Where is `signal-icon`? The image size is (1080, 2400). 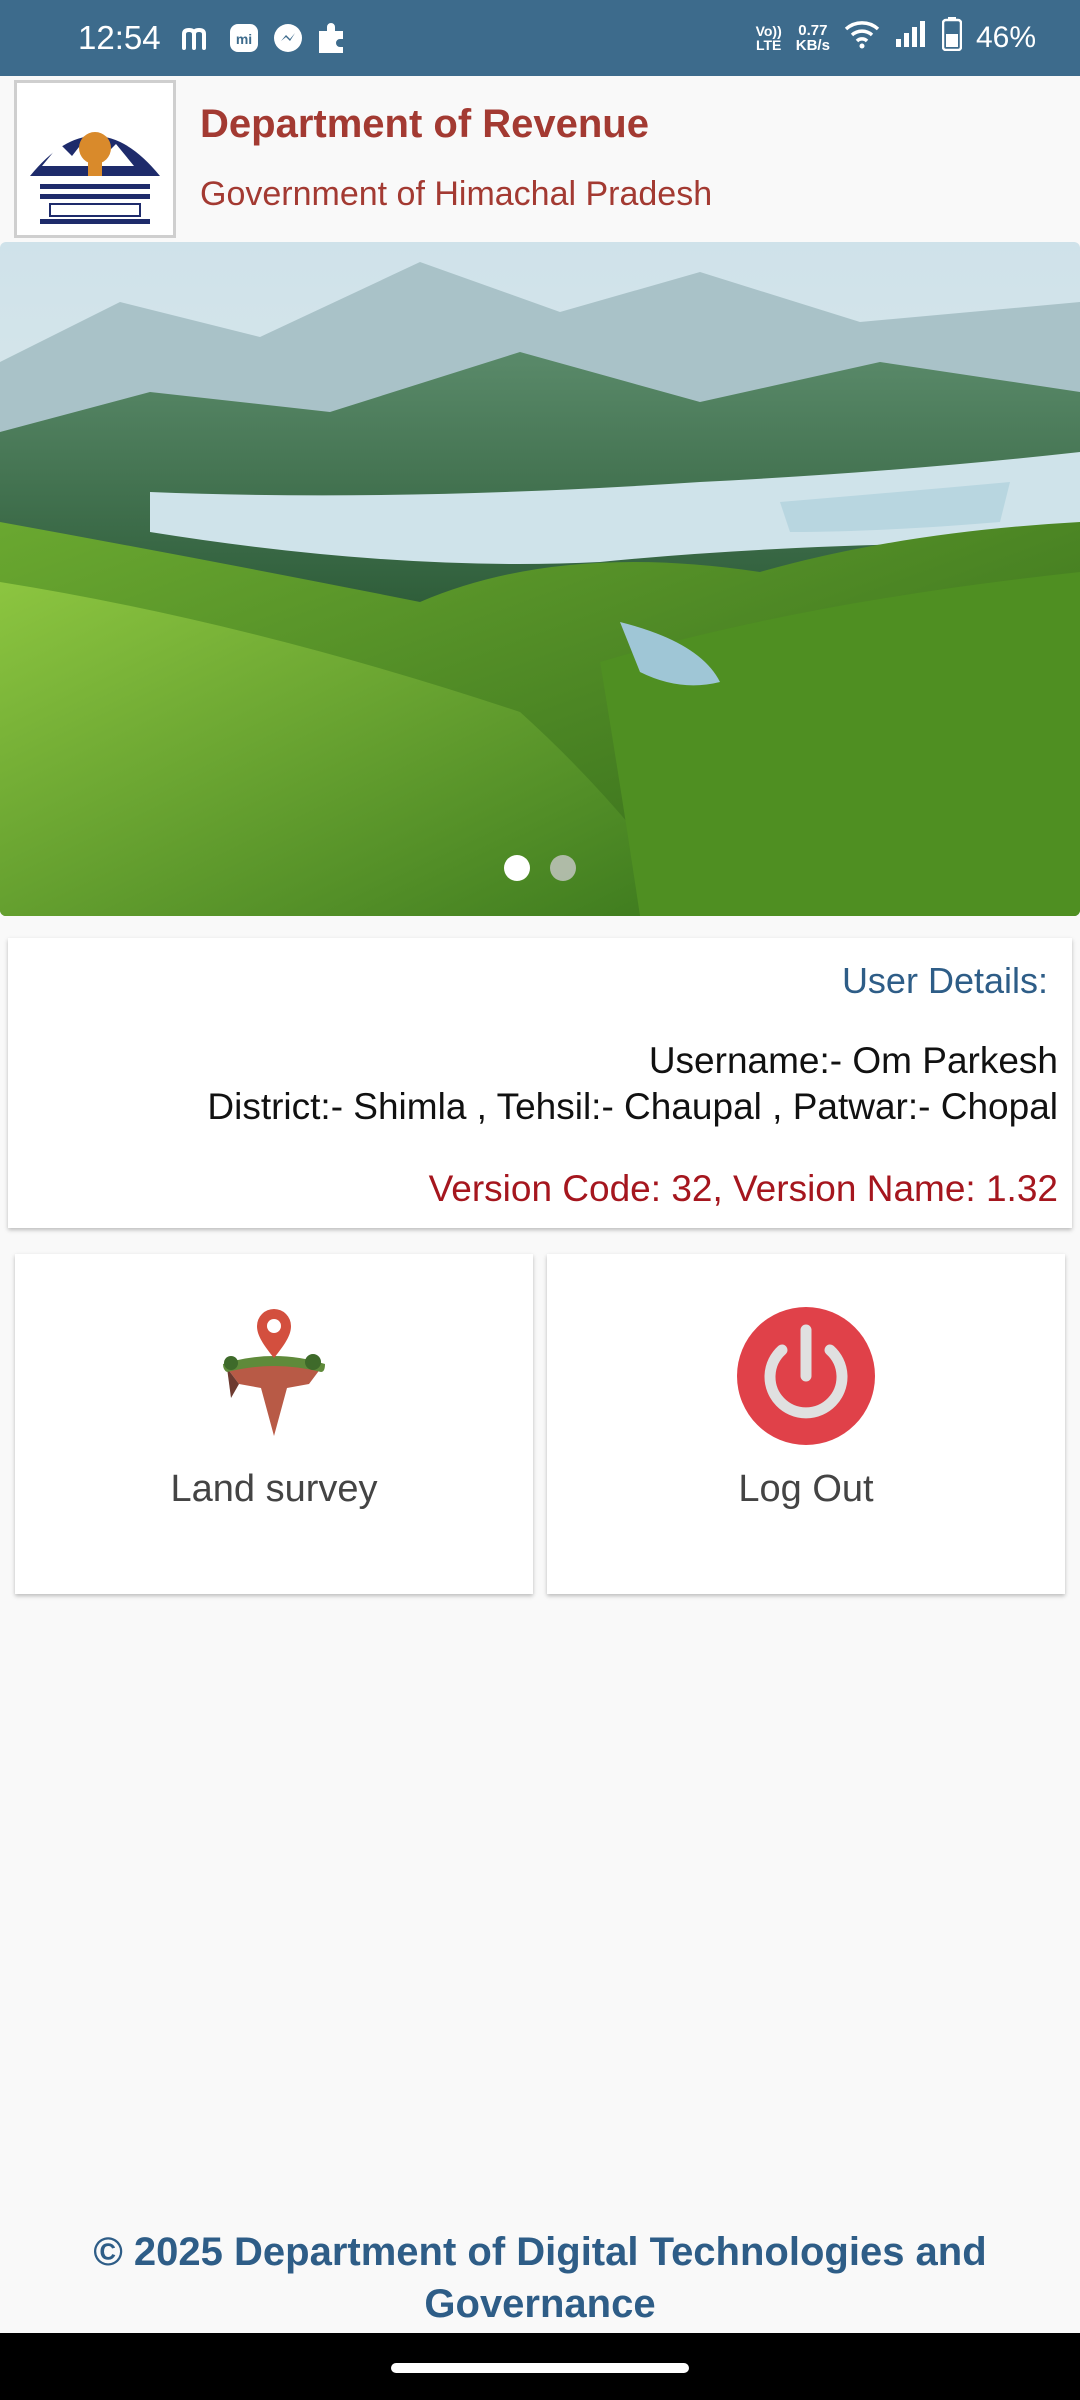 signal-icon is located at coordinates (911, 38).